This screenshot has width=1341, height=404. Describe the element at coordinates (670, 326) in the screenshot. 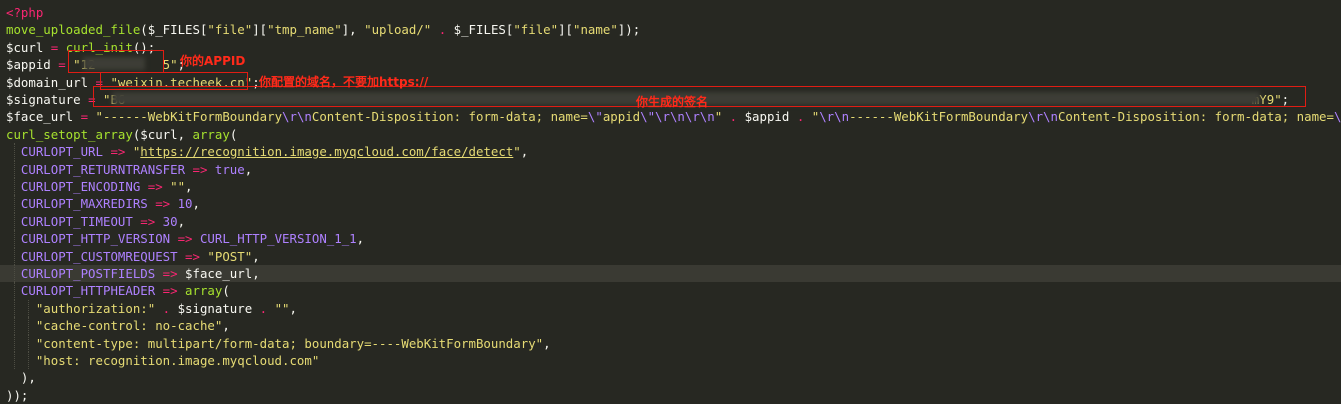

I see `code-line: "cache-control: no-cache",` at that location.